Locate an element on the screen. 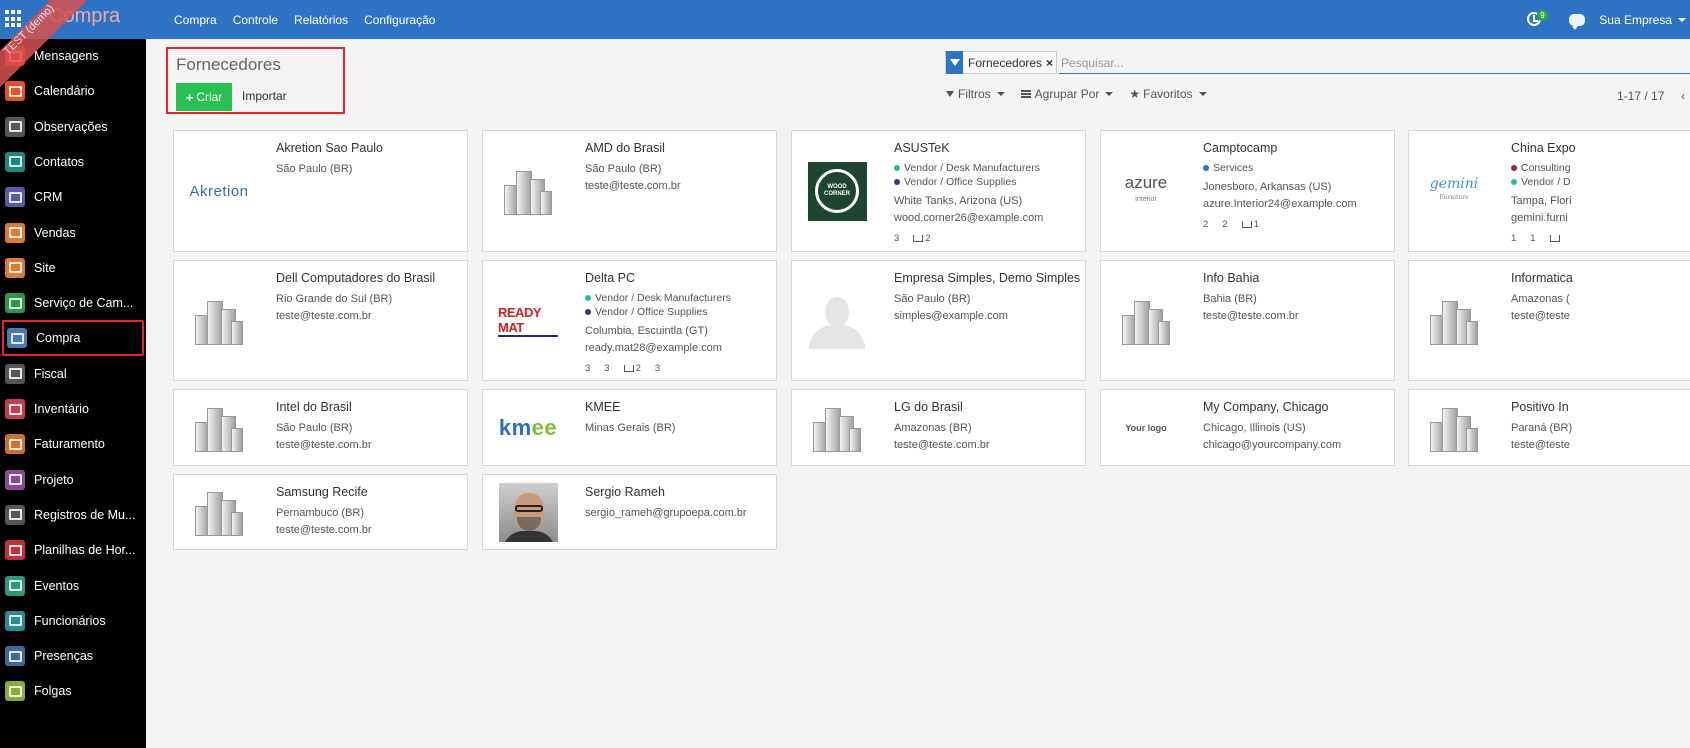 Image resolution: width=1690 pixels, height=748 pixels. cart-counter is located at coordinates (1556, 238).